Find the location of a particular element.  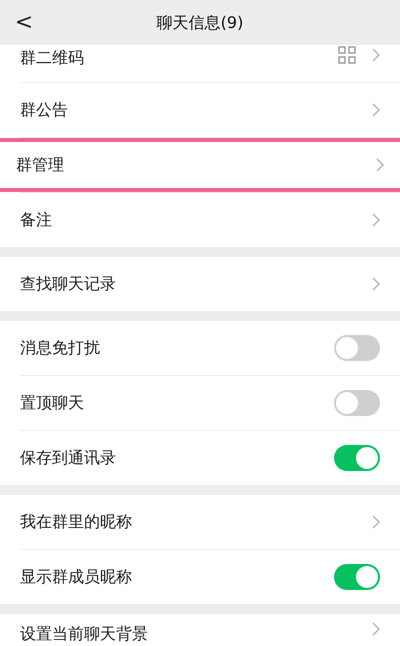

window-title: 聊天信息(9) is located at coordinates (200, 23).